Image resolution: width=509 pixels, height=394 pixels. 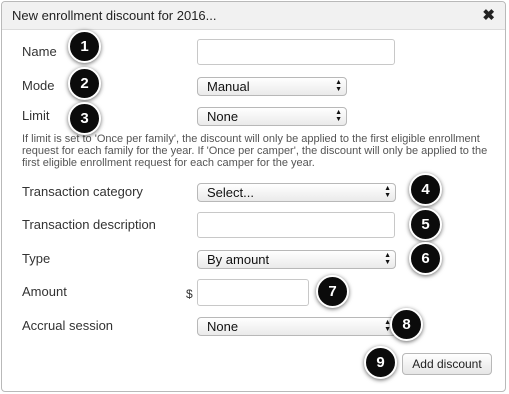 What do you see at coordinates (82, 191) in the screenshot?
I see `transaction-category-label: Transaction category` at bounding box center [82, 191].